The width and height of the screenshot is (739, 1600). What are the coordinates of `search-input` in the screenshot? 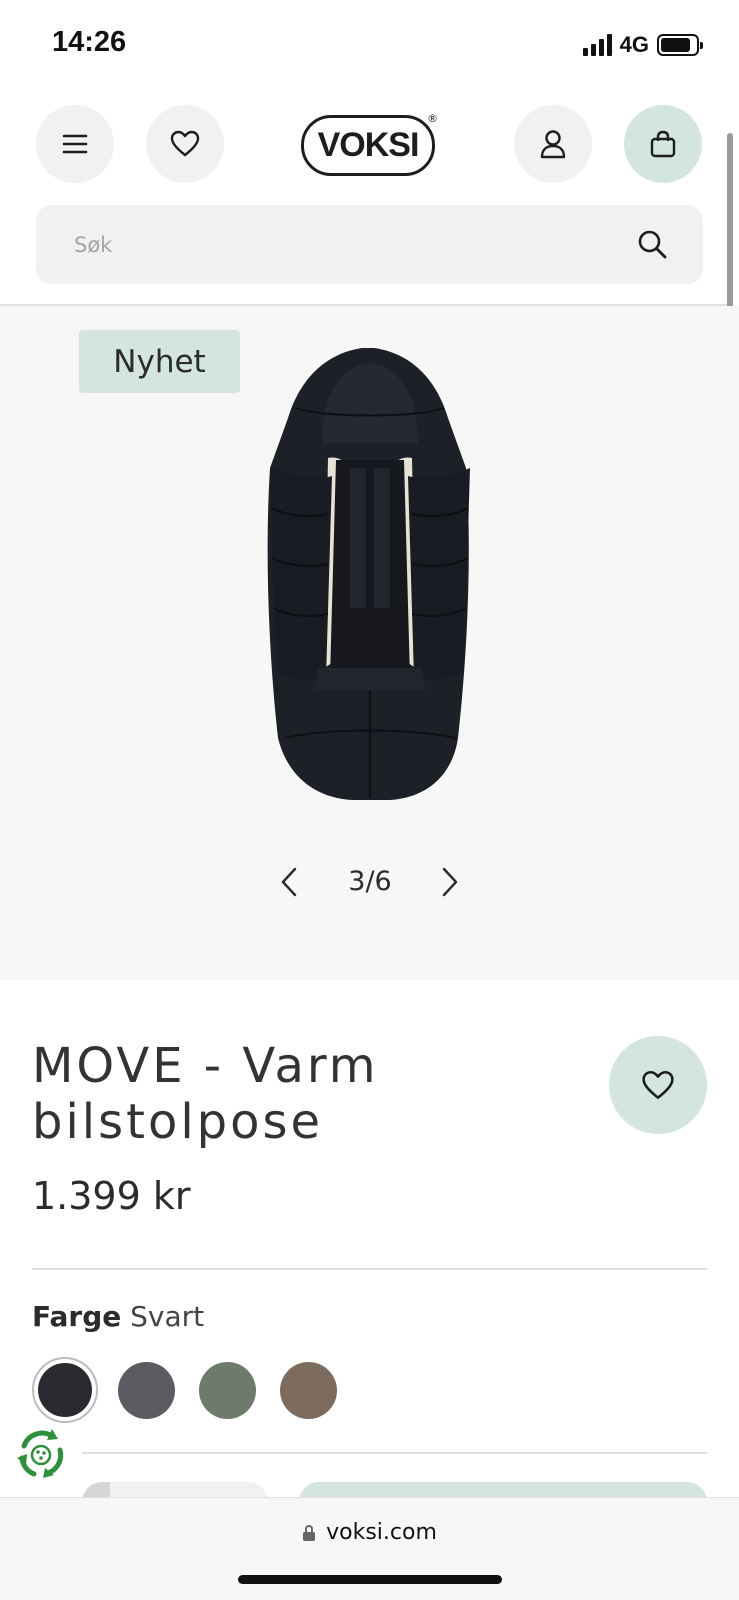 It's located at (344, 244).